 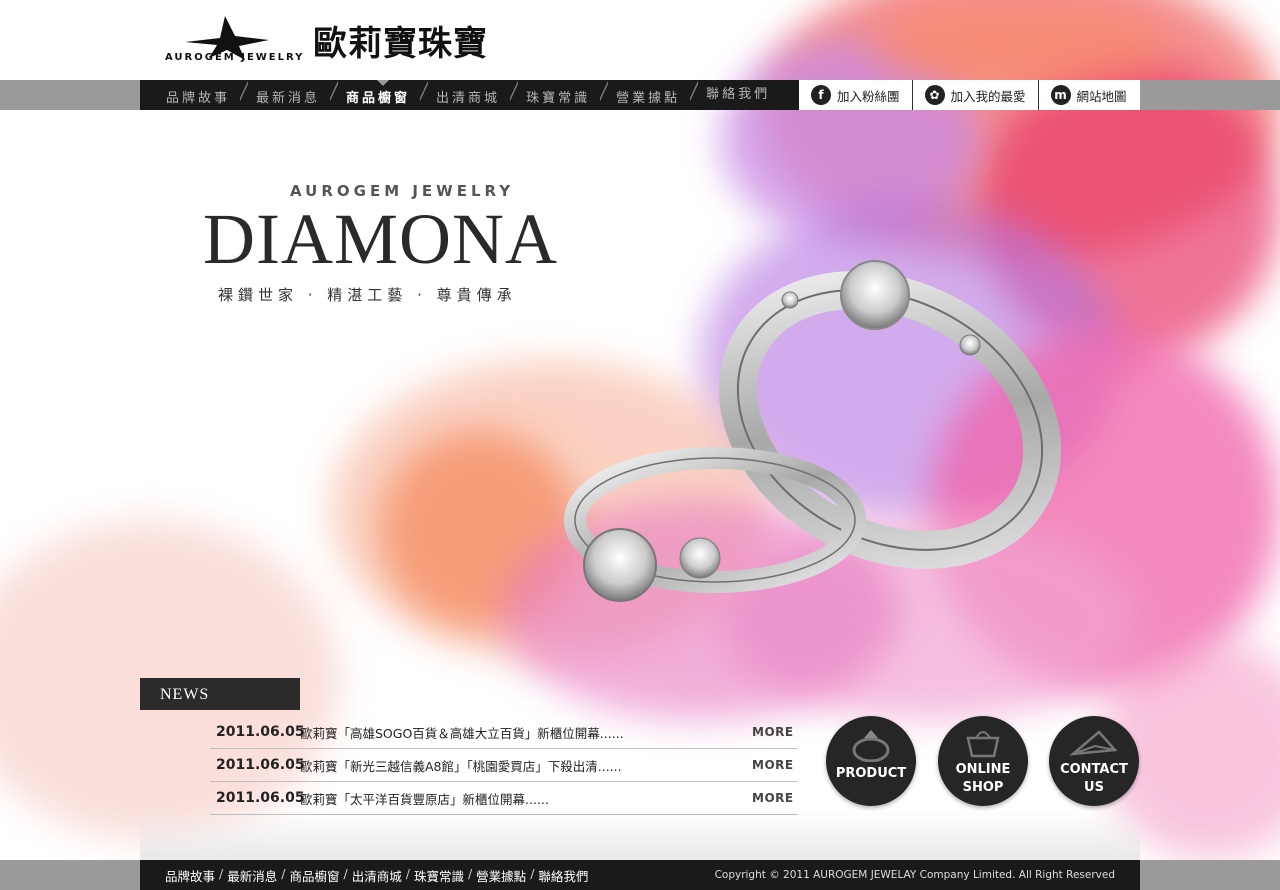 What do you see at coordinates (734, 95) in the screenshot?
I see `nav-item-contact: 聯絡我們` at bounding box center [734, 95].